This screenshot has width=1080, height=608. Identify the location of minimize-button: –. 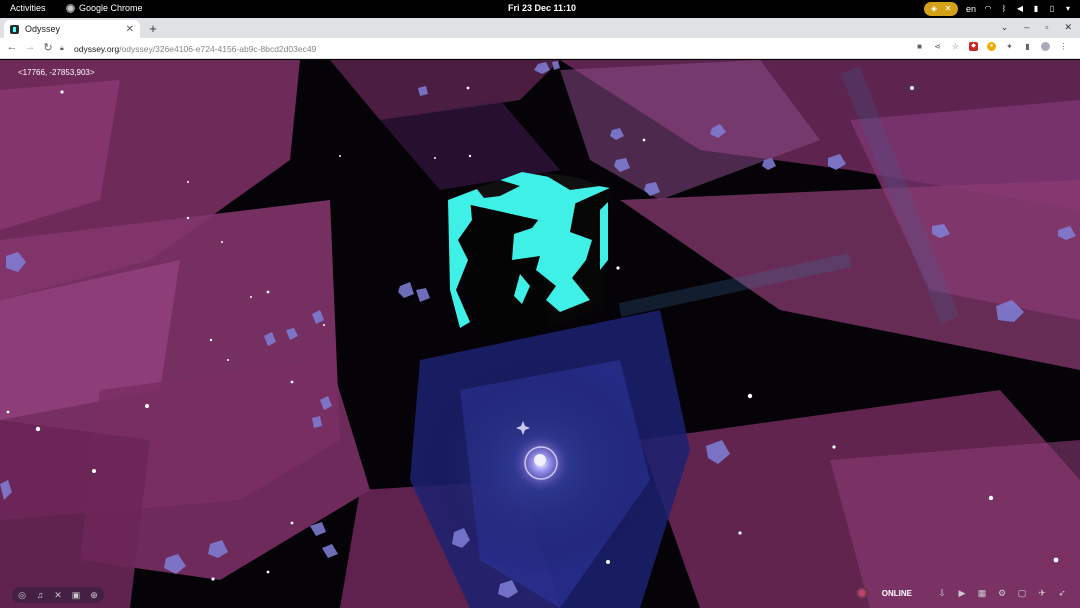
(1026, 27).